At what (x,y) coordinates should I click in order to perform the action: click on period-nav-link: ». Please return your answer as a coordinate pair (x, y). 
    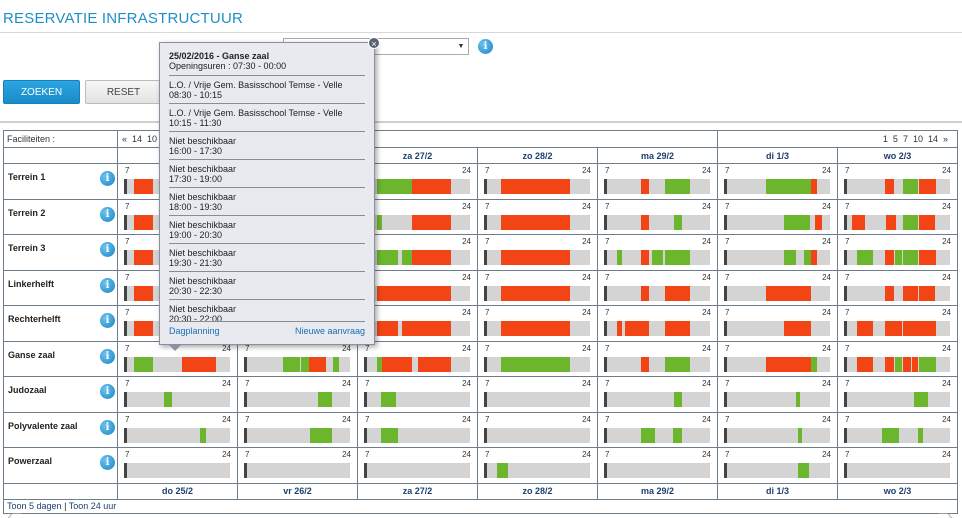
    Looking at the image, I should click on (945, 139).